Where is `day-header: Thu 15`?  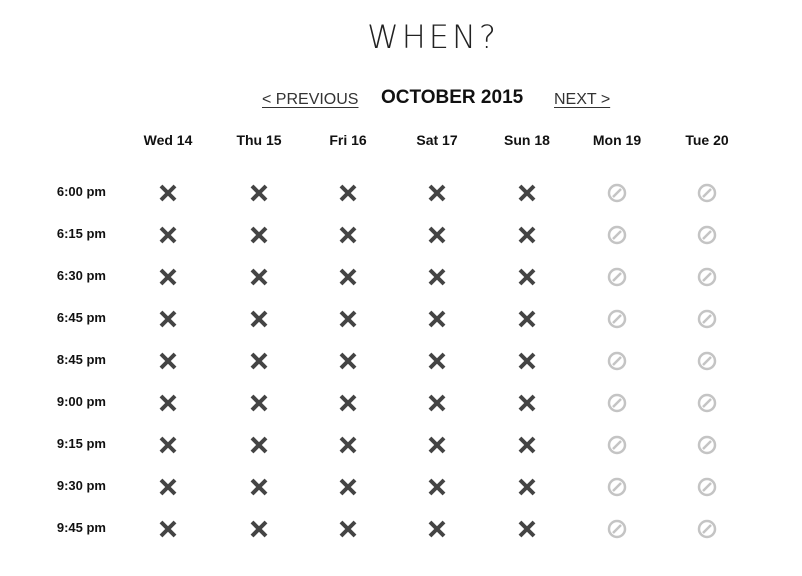 day-header: Thu 15 is located at coordinates (259, 140).